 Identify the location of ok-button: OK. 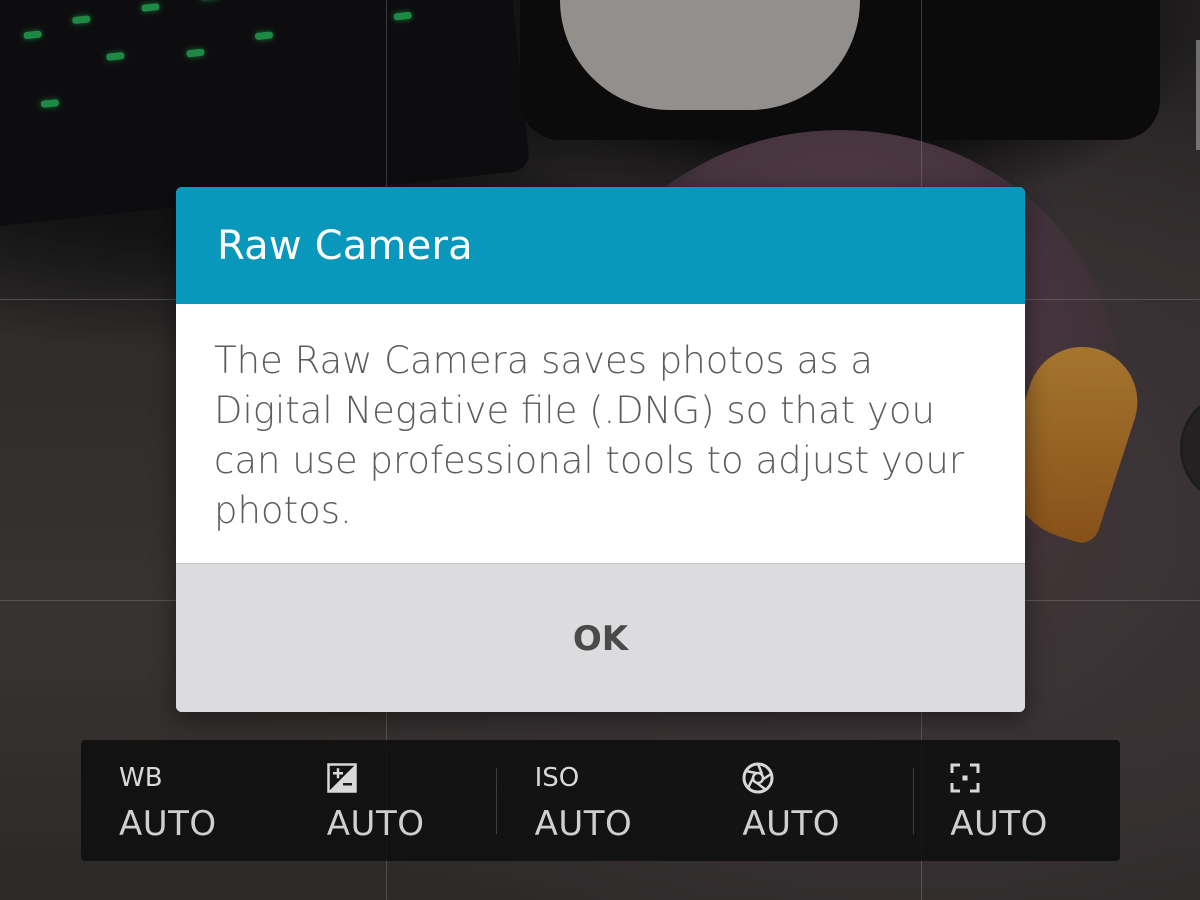
(600, 639).